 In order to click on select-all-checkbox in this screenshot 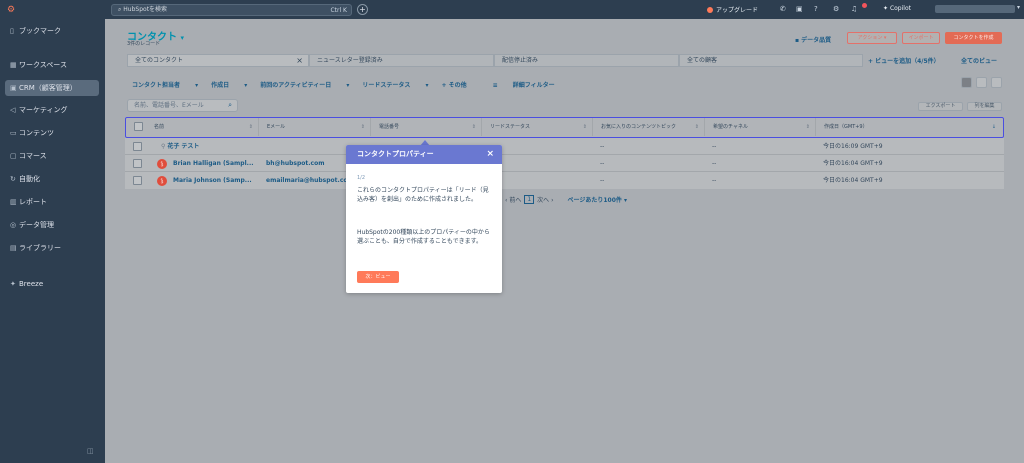, I will do `click(138, 126)`.